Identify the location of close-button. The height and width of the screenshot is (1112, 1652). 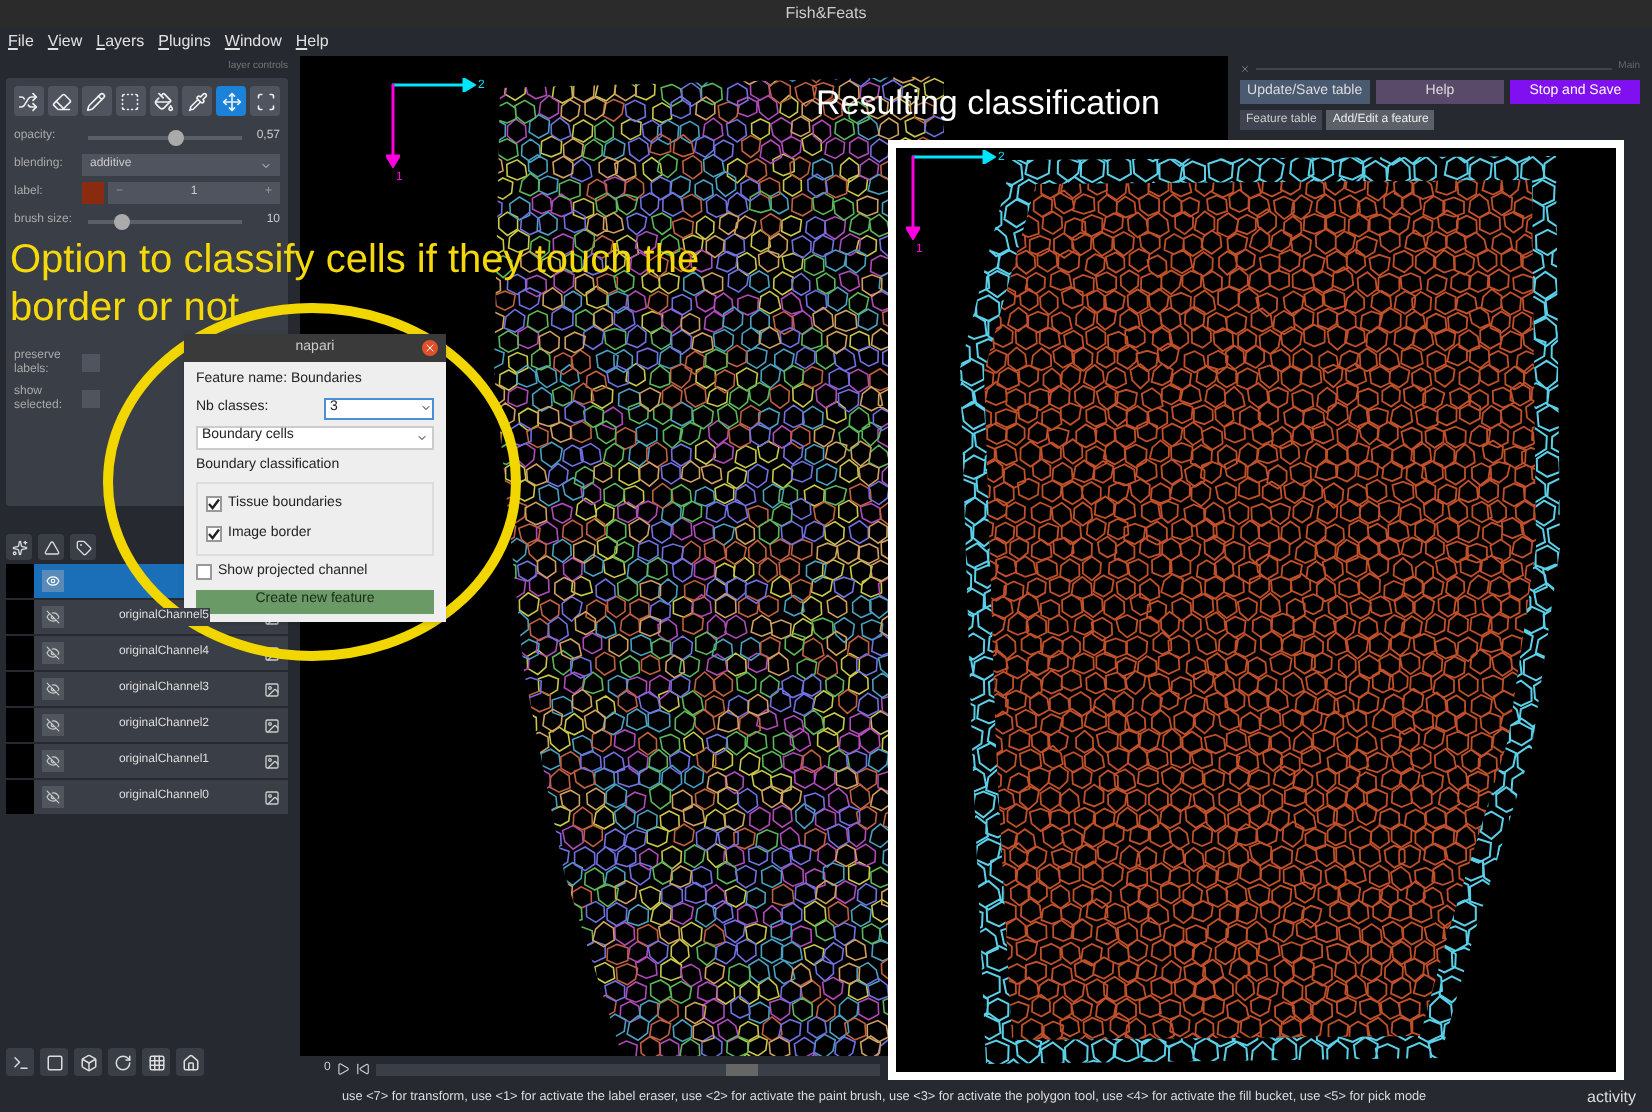
(430, 348).